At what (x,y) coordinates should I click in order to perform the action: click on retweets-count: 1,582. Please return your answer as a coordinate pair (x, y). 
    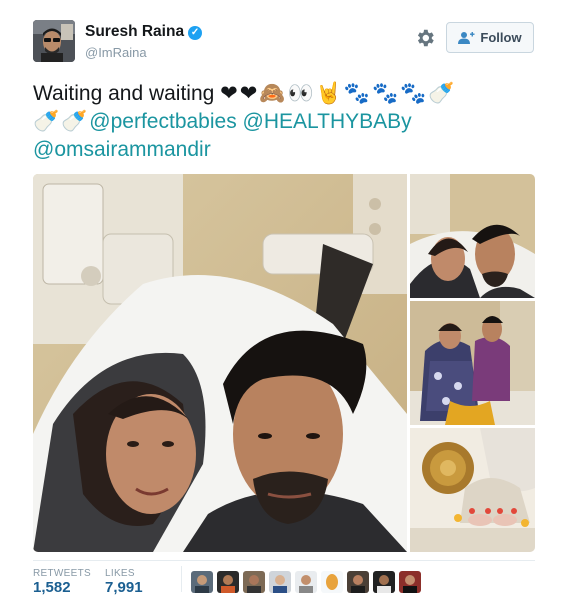
    Looking at the image, I should click on (52, 587).